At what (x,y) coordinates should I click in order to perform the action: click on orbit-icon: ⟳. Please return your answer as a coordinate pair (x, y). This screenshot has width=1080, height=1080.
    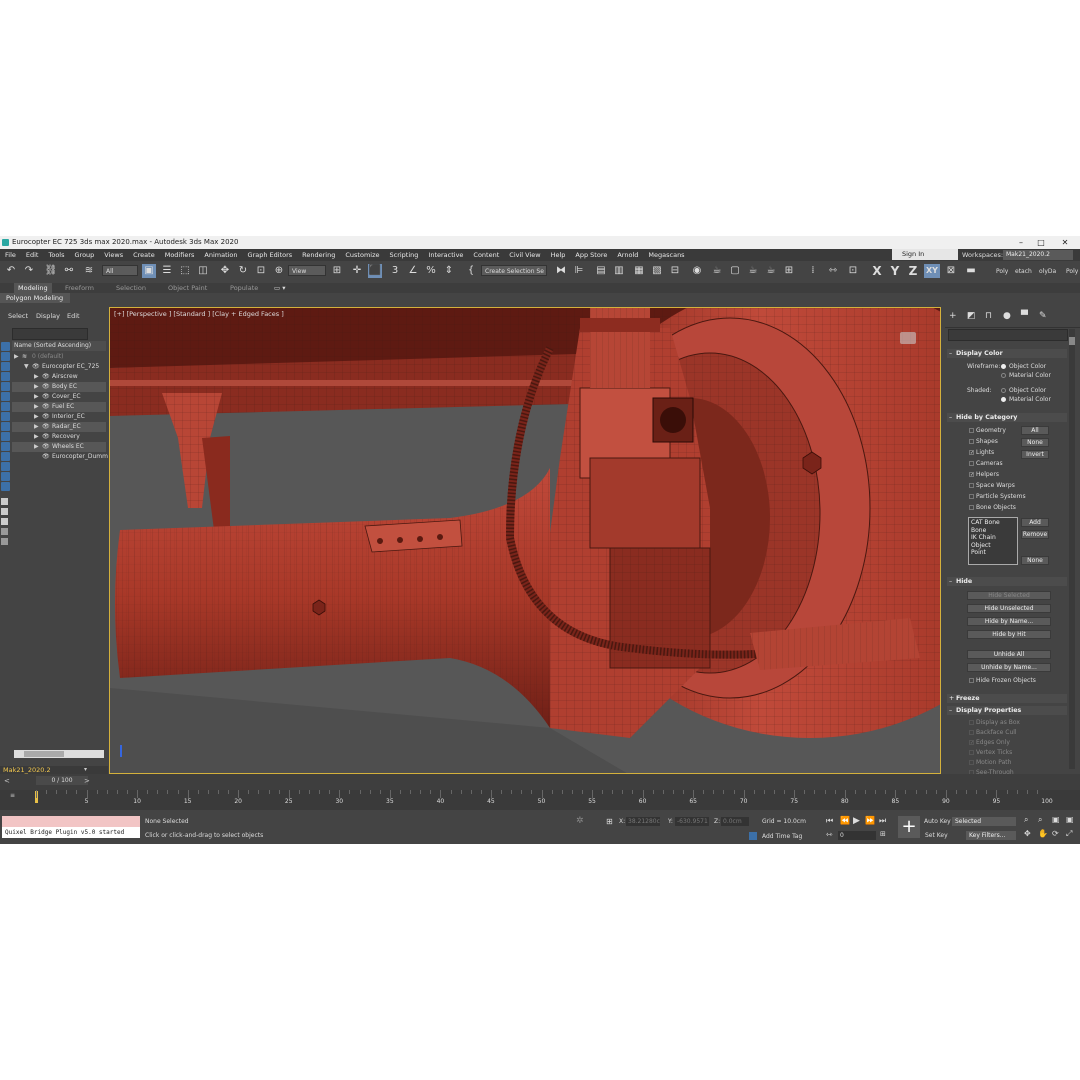
    Looking at the image, I should click on (1055, 833).